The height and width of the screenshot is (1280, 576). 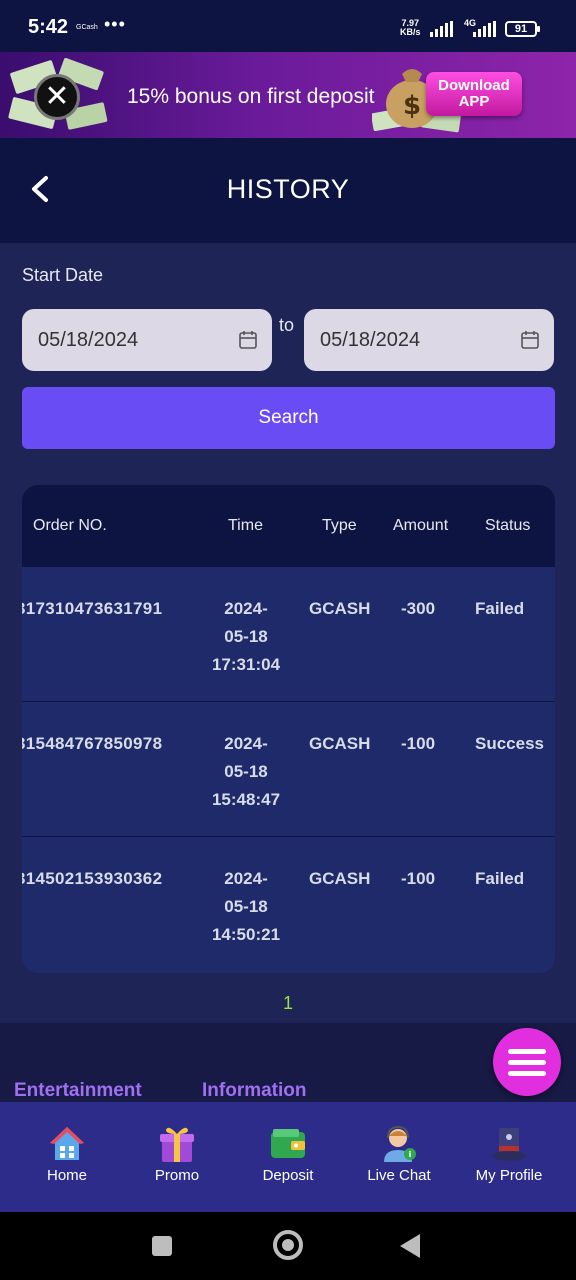 I want to click on download-app-button: Download APP, so click(x=474, y=94).